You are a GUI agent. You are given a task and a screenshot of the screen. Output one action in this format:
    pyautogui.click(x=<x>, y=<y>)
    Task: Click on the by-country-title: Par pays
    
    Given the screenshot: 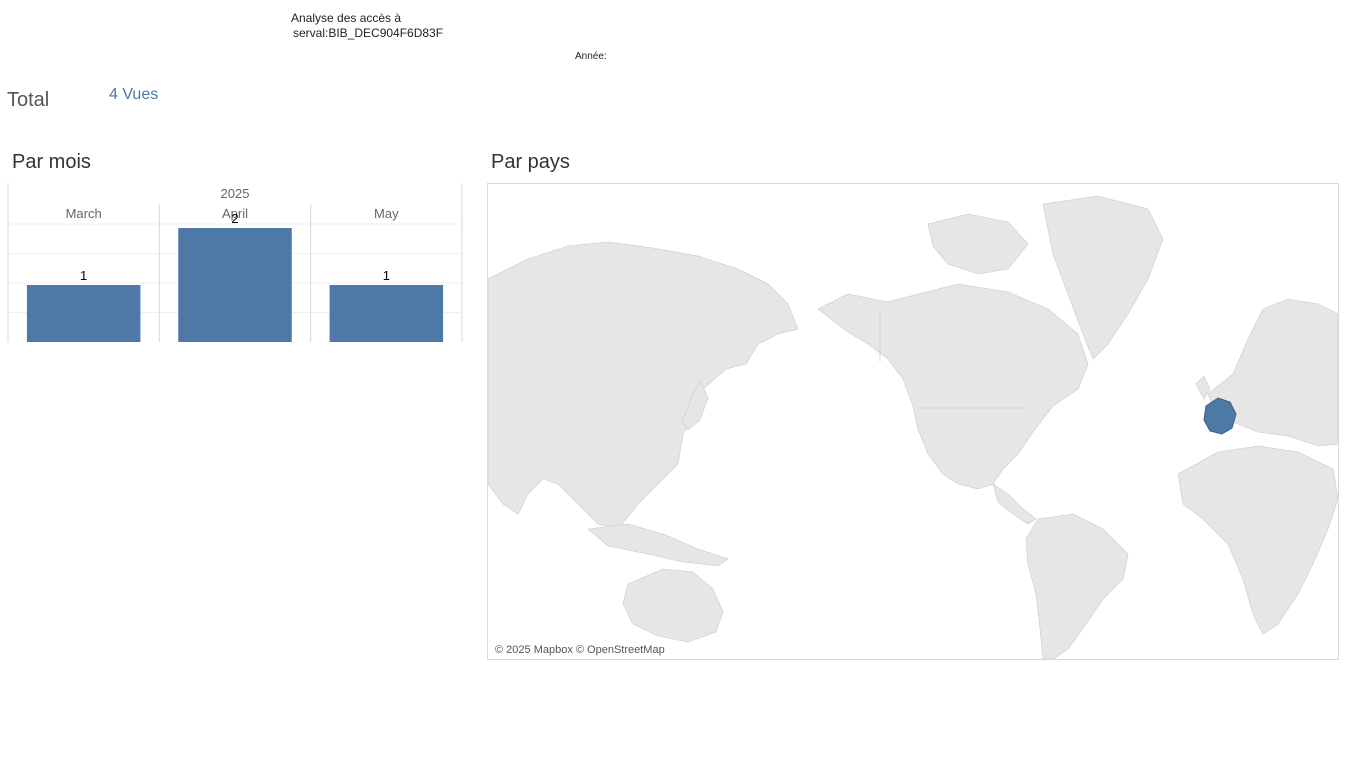 What is the action you would take?
    pyautogui.click(x=530, y=162)
    